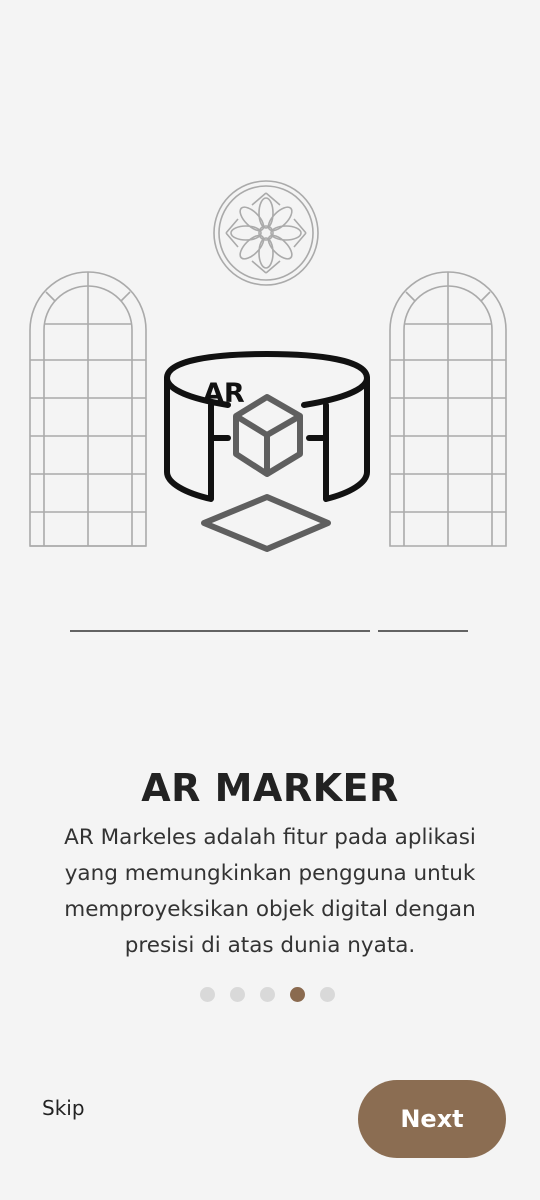  Describe the element at coordinates (270, 788) in the screenshot. I see `page-title: AR MARKER` at that location.